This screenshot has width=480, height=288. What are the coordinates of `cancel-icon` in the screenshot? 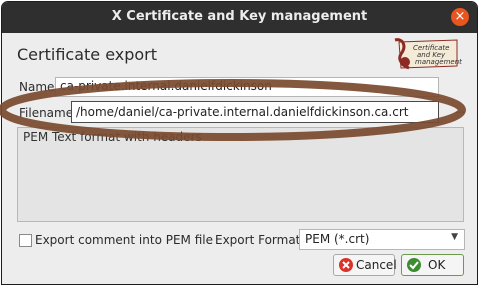 It's located at (346, 265).